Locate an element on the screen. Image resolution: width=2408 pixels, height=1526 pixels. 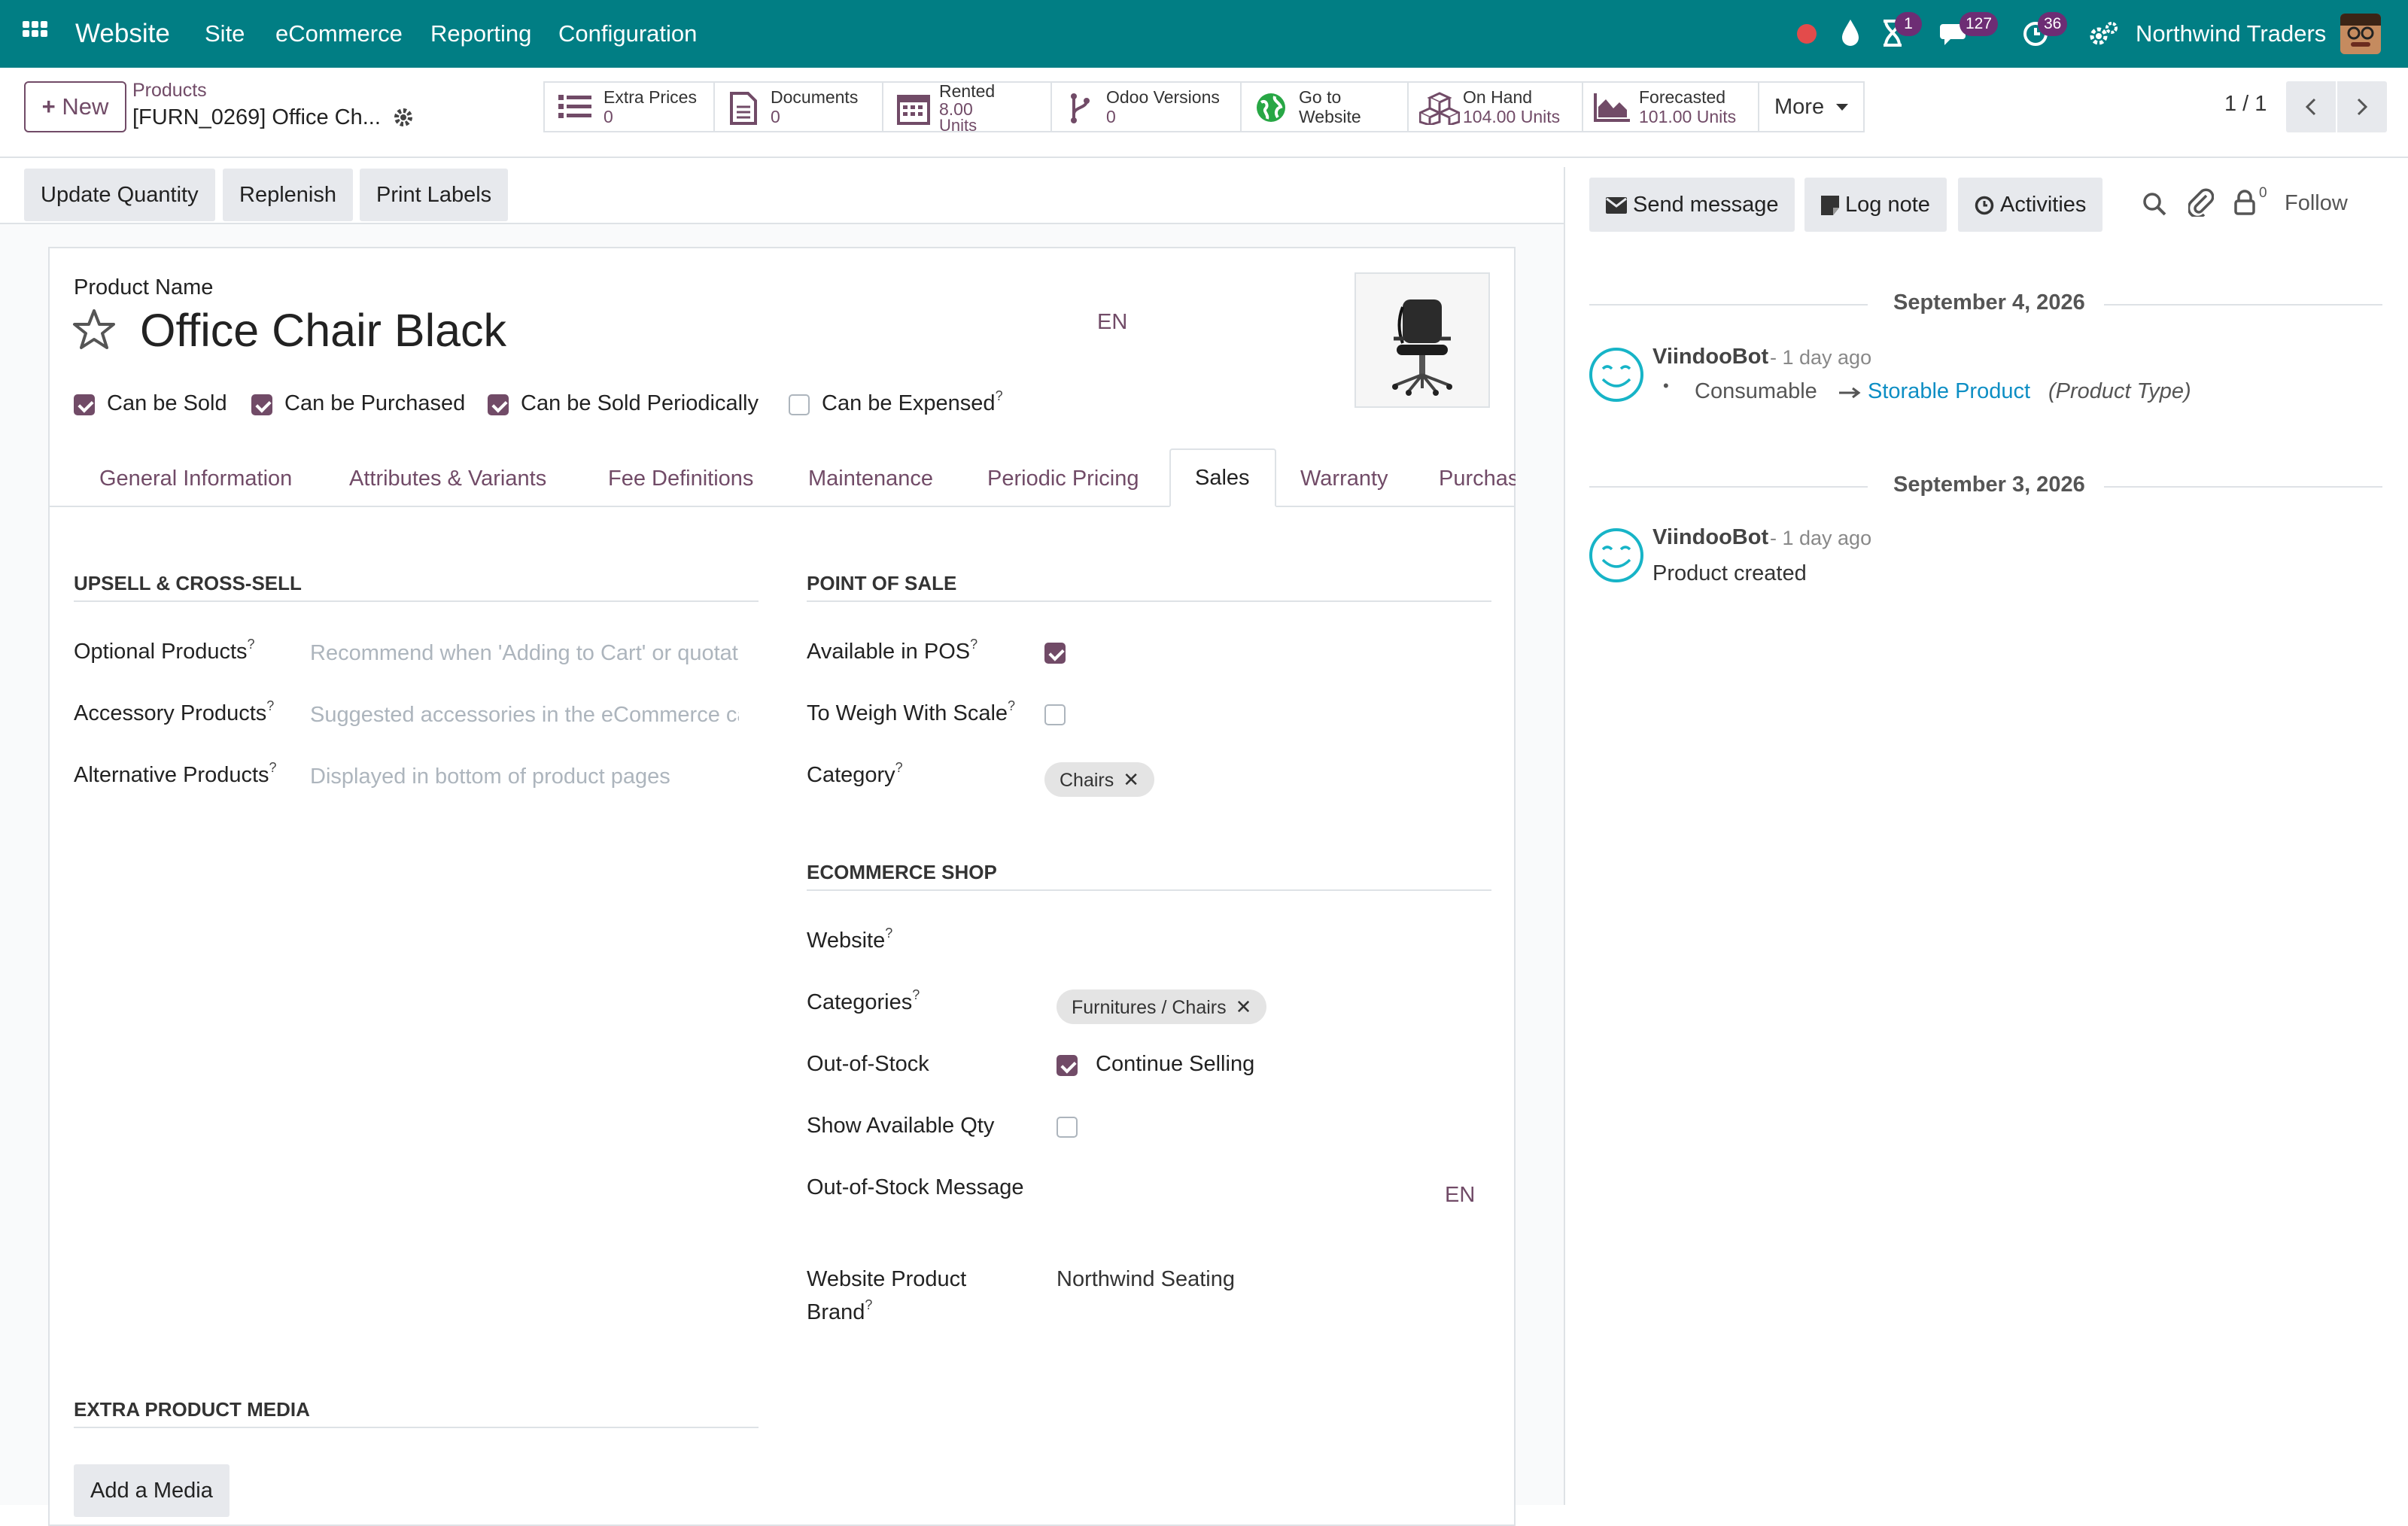
date-rule-left is located at coordinates (1728, 305).